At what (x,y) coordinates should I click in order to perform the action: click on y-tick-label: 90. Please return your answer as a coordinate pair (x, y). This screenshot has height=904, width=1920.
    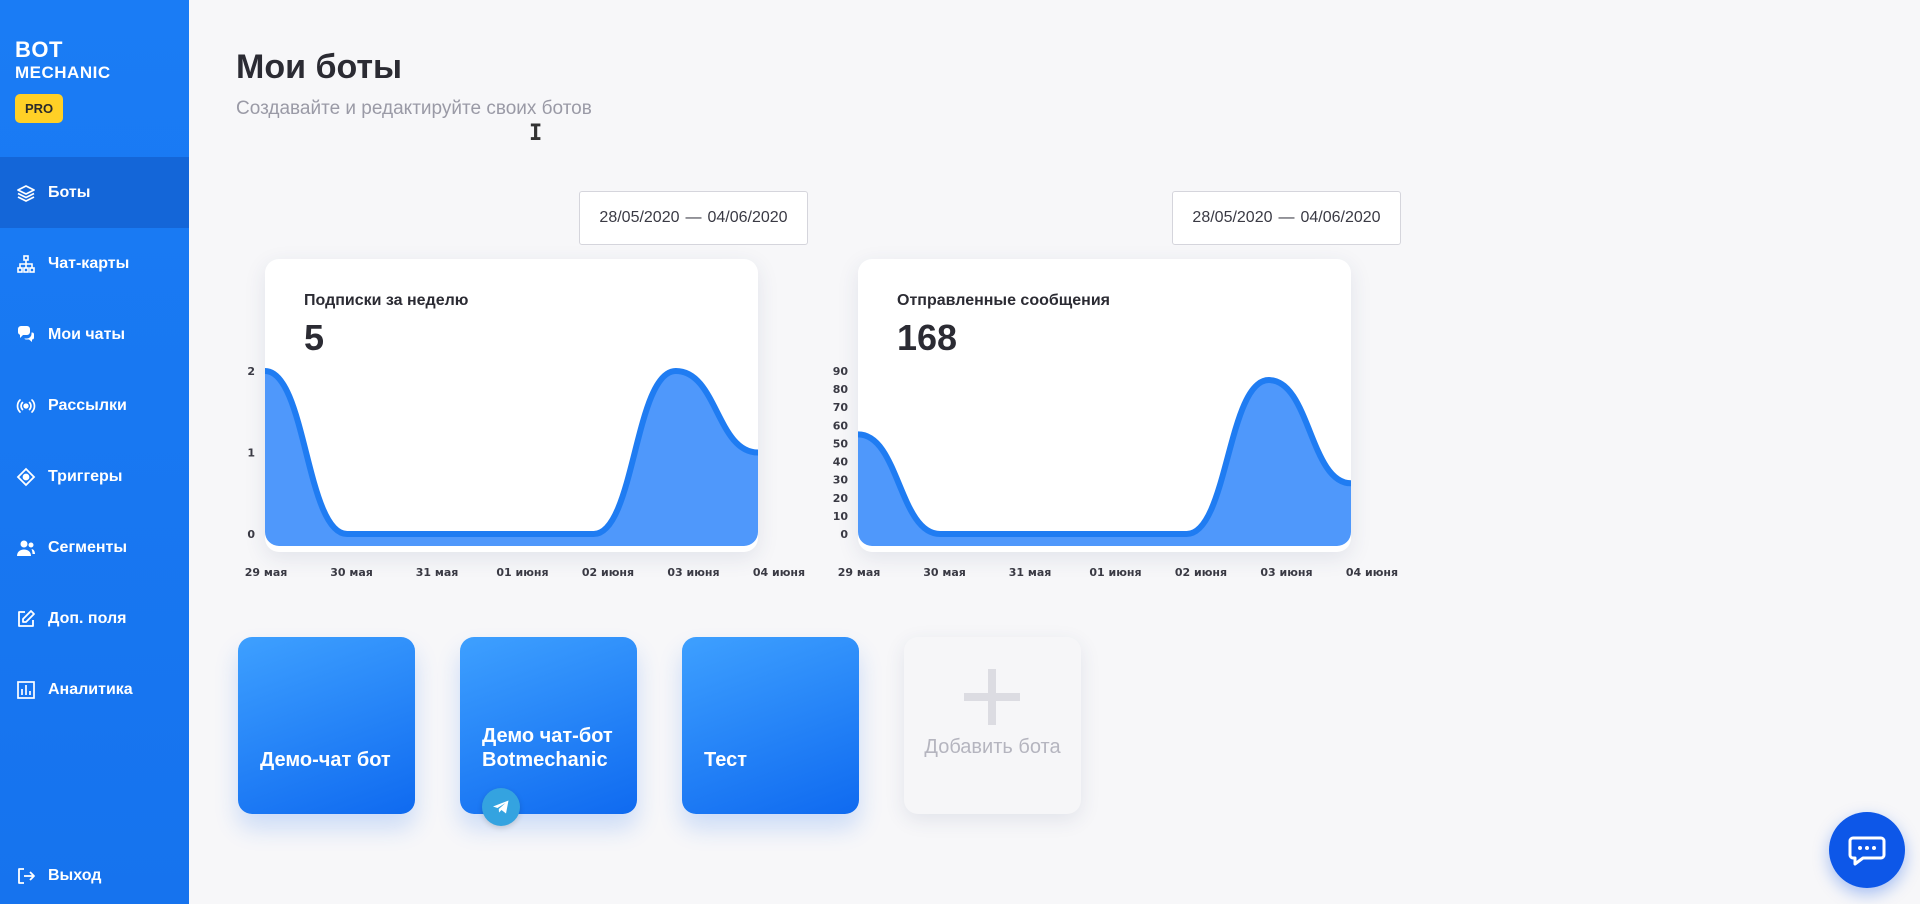
    Looking at the image, I should click on (841, 371).